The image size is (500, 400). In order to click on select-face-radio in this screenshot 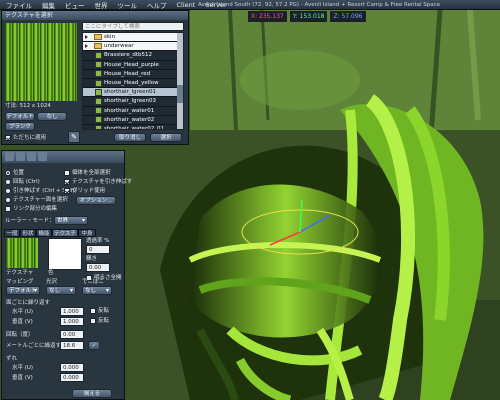, I will do `click(8, 200)`.